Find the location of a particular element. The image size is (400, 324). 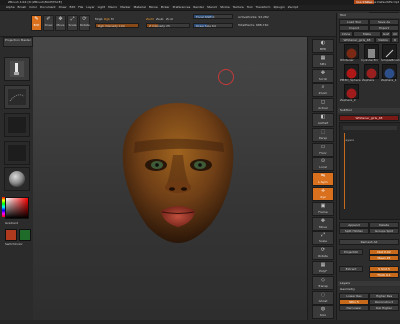

scale-mode-button: ⤢ Scale is located at coordinates (72, 23).